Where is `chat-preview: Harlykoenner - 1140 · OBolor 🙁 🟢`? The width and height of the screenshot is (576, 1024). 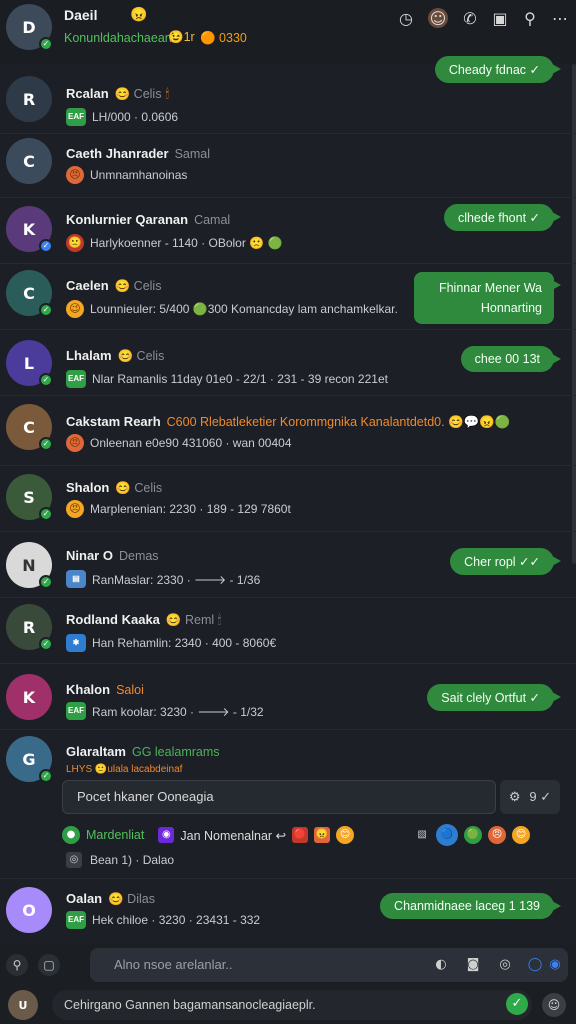
chat-preview: Harlykoenner - 1140 · OBolor 🙁 🟢 is located at coordinates (186, 243).